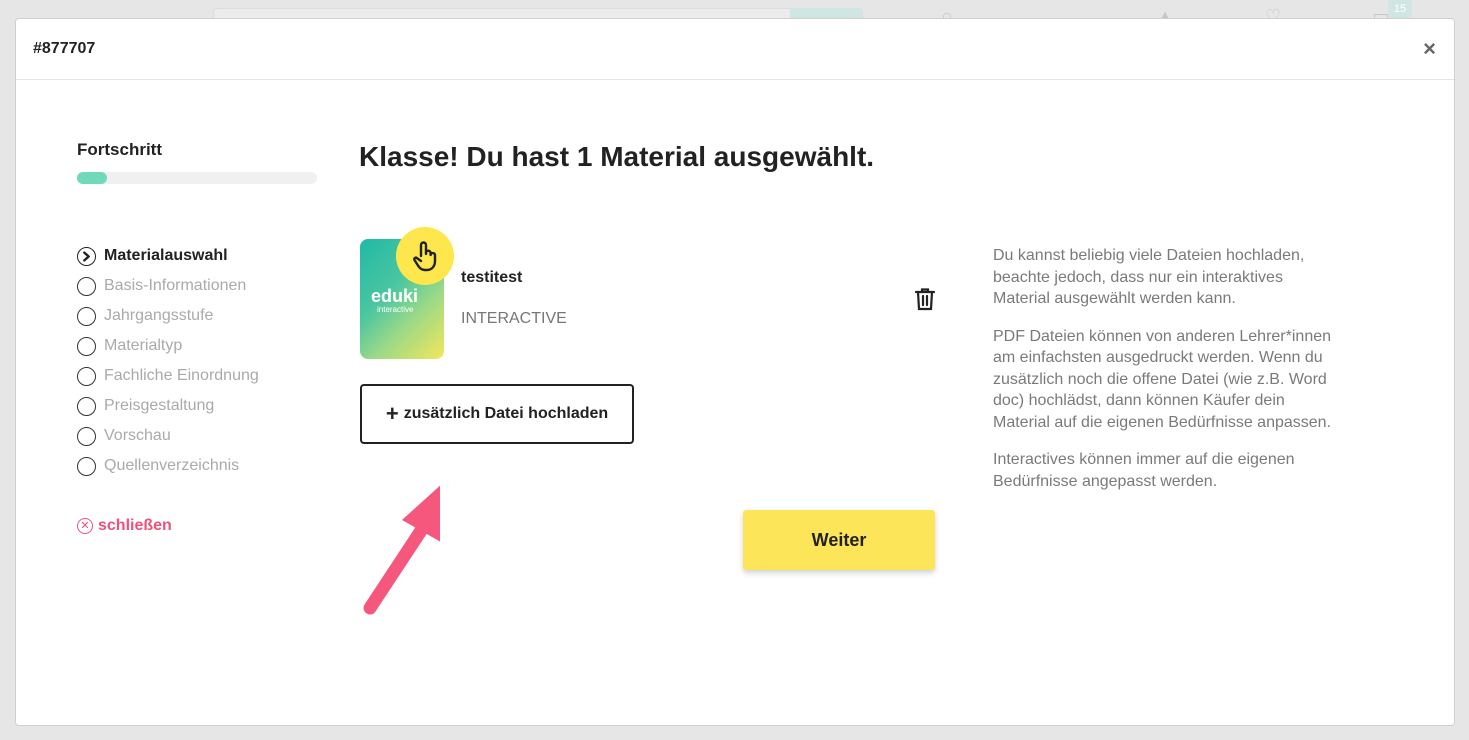 The width and height of the screenshot is (1469, 740). Describe the element at coordinates (197, 436) in the screenshot. I see `step-item-7: Vorschau` at that location.